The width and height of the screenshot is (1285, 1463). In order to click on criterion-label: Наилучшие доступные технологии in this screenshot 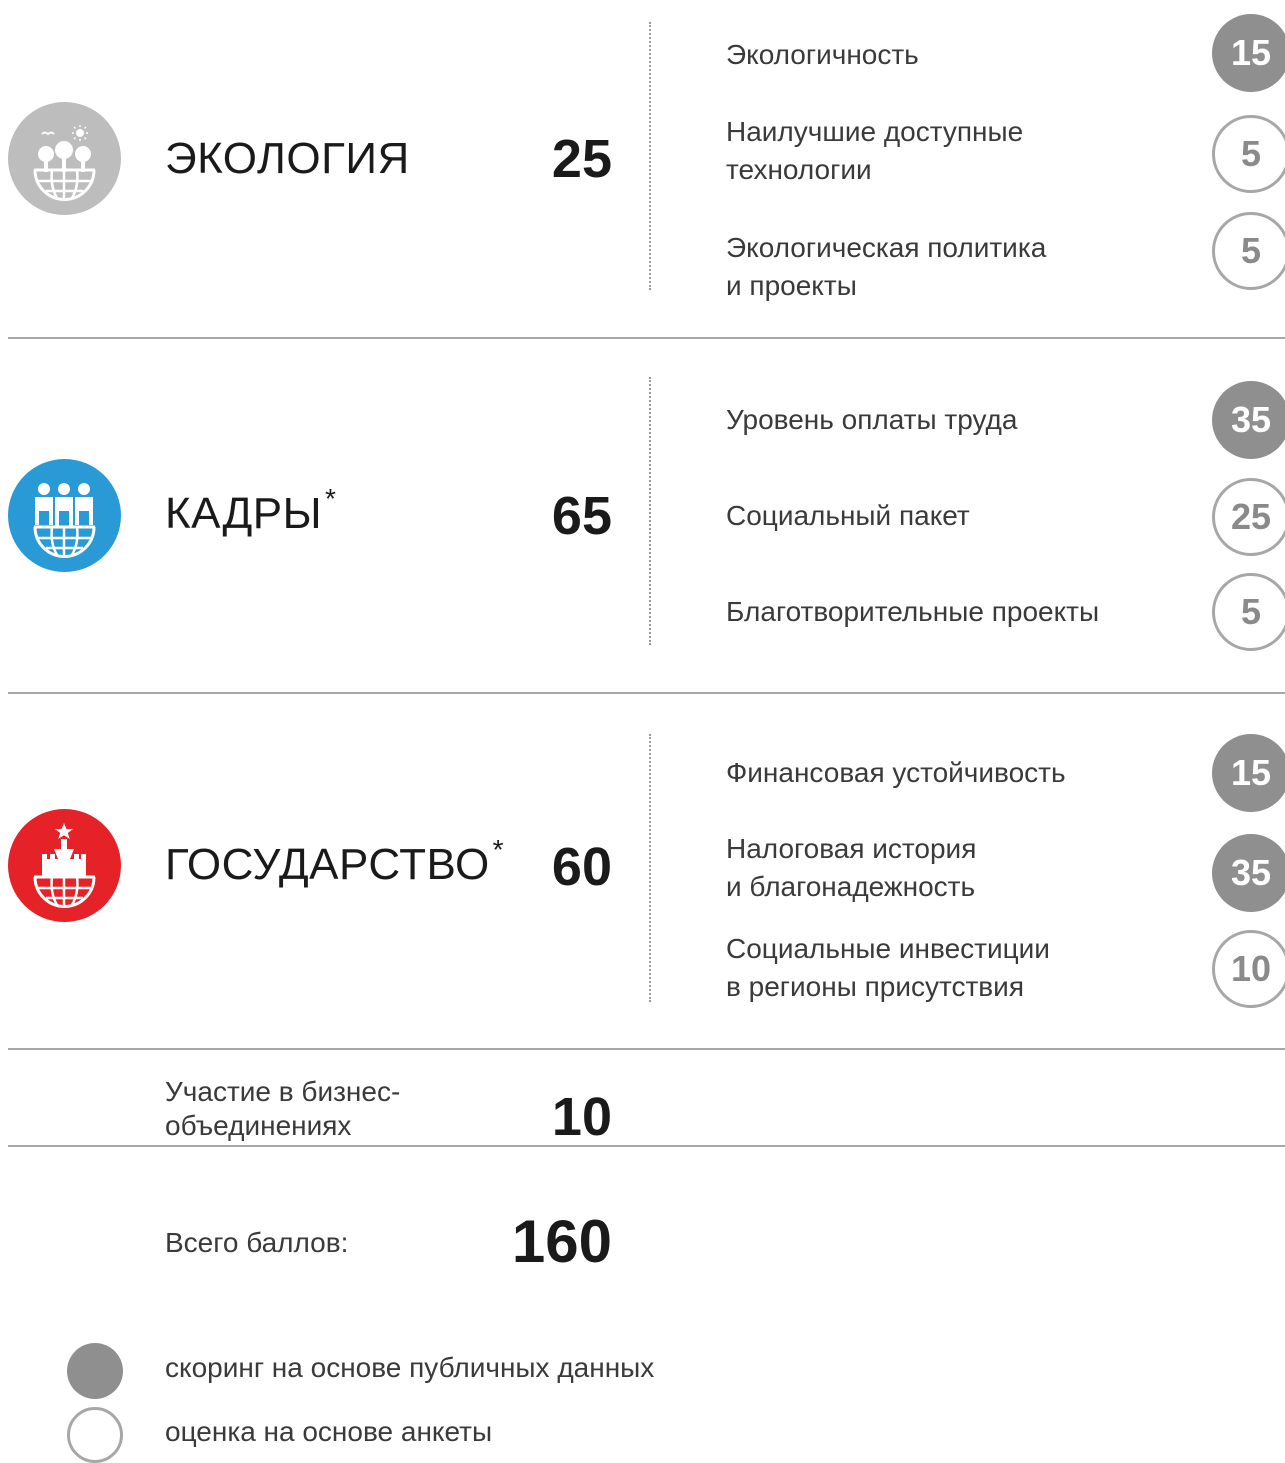, I will do `click(875, 150)`.